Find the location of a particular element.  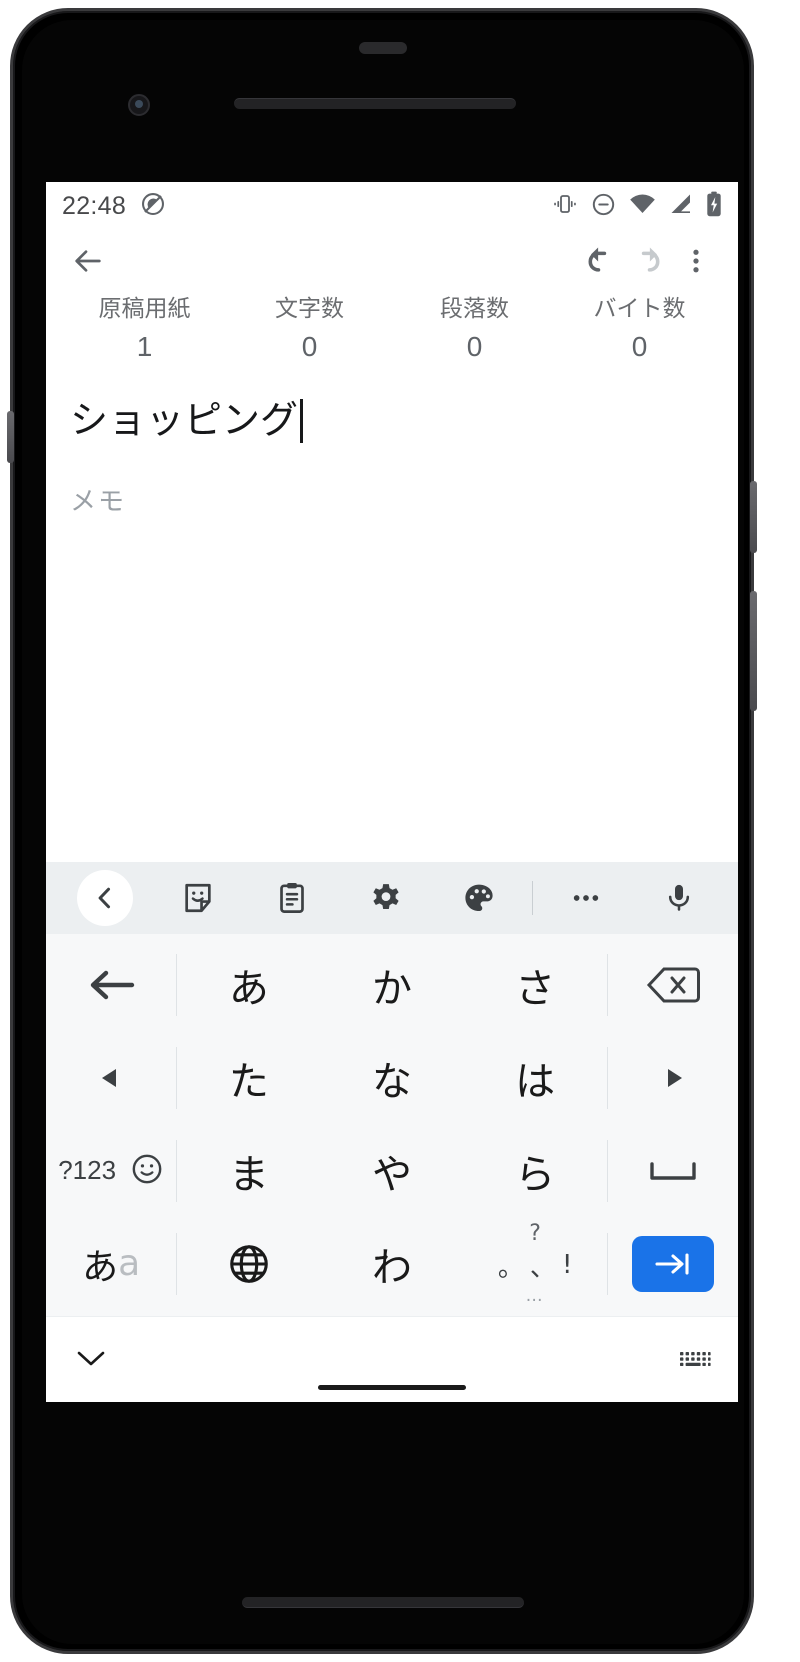

stat-byte-count: バイト数 0 is located at coordinates (639, 329).